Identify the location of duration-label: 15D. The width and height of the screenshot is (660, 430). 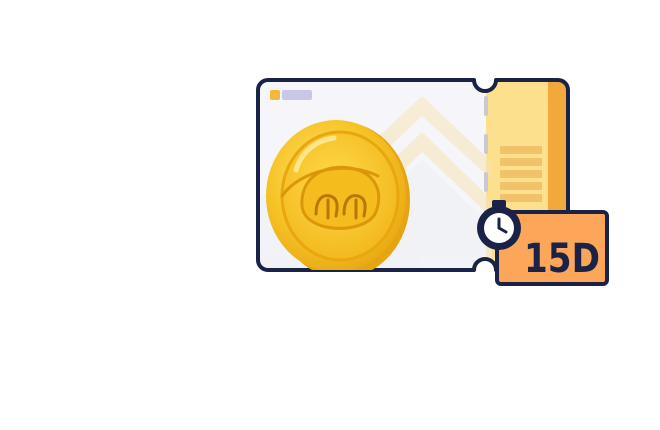
(562, 259).